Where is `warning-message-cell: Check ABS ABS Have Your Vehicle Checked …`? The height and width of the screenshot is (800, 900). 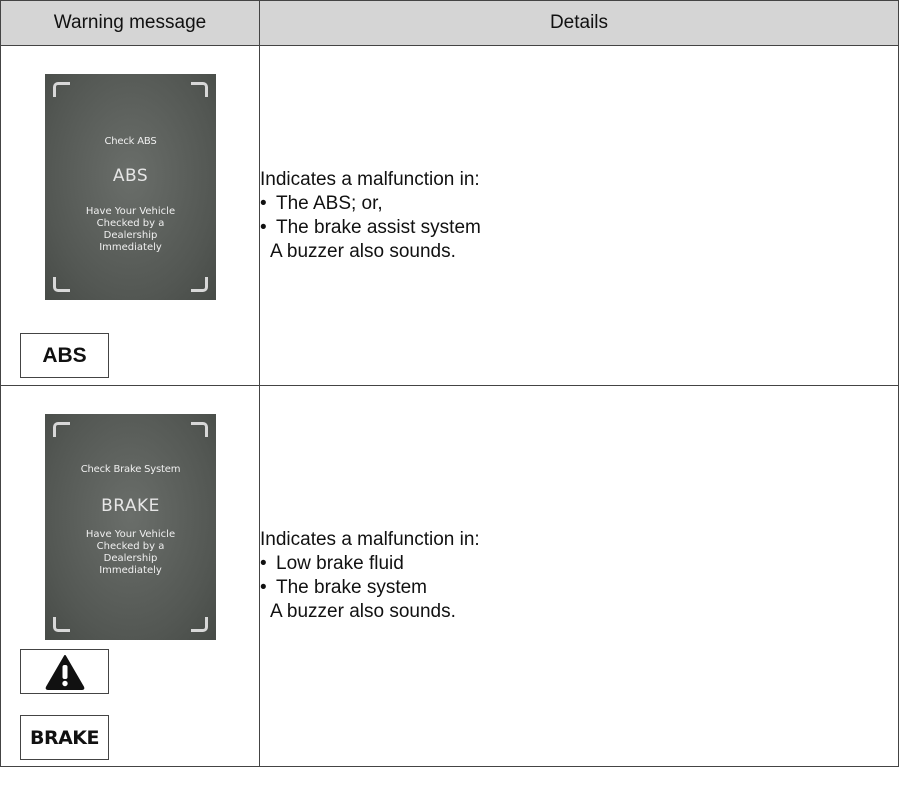 warning-message-cell: Check ABS ABS Have Your Vehicle Checked … is located at coordinates (130, 215).